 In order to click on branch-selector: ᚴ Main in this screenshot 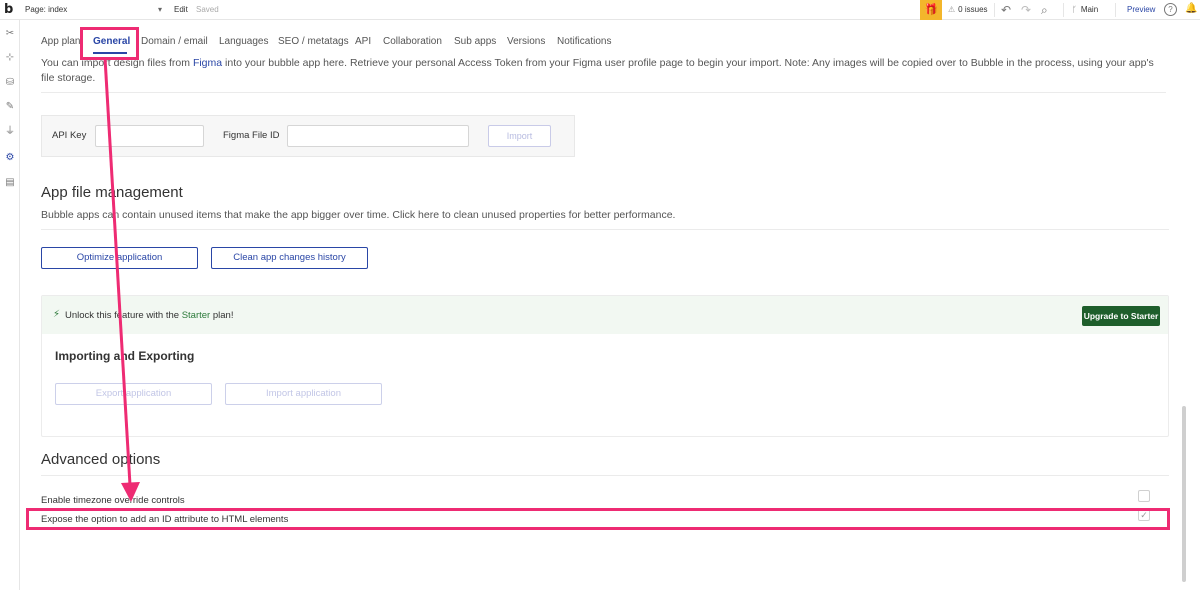, I will do `click(1085, 9)`.